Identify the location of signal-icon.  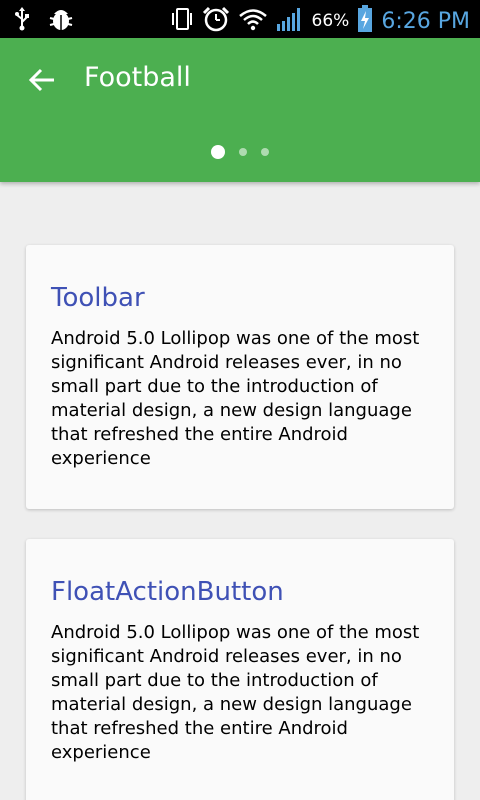
(290, 21).